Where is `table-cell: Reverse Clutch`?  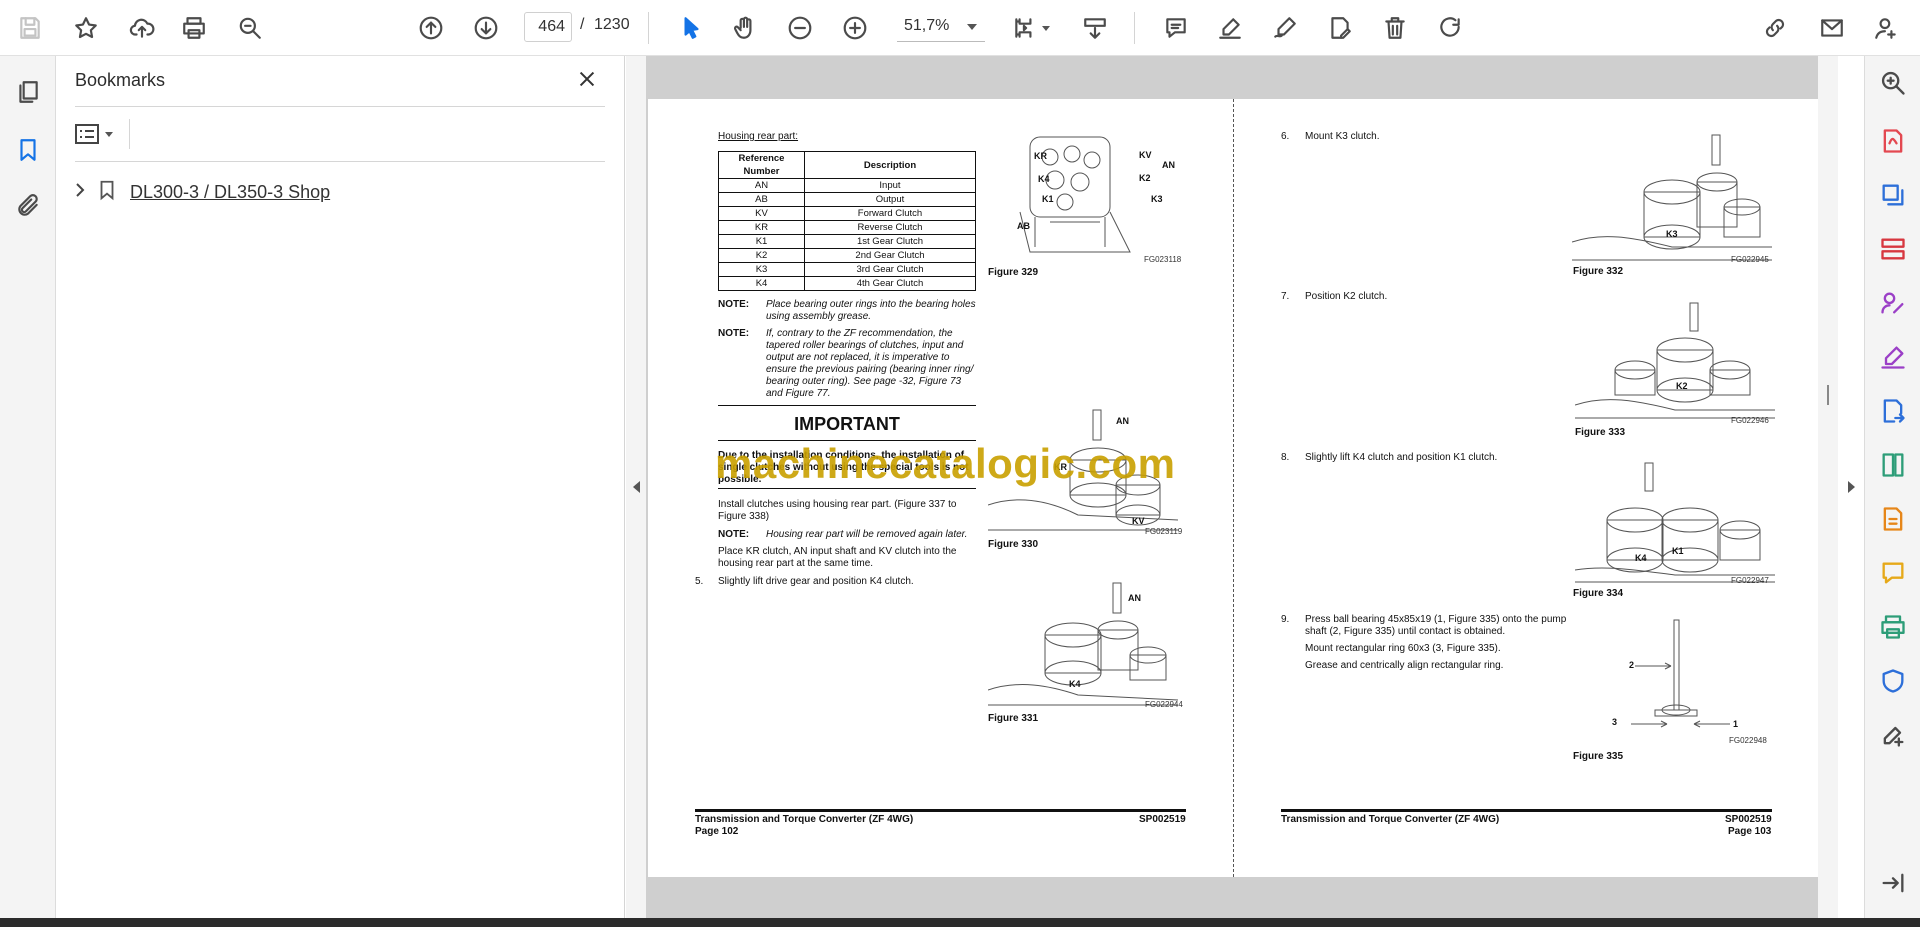
table-cell: Reverse Clutch is located at coordinates (890, 227).